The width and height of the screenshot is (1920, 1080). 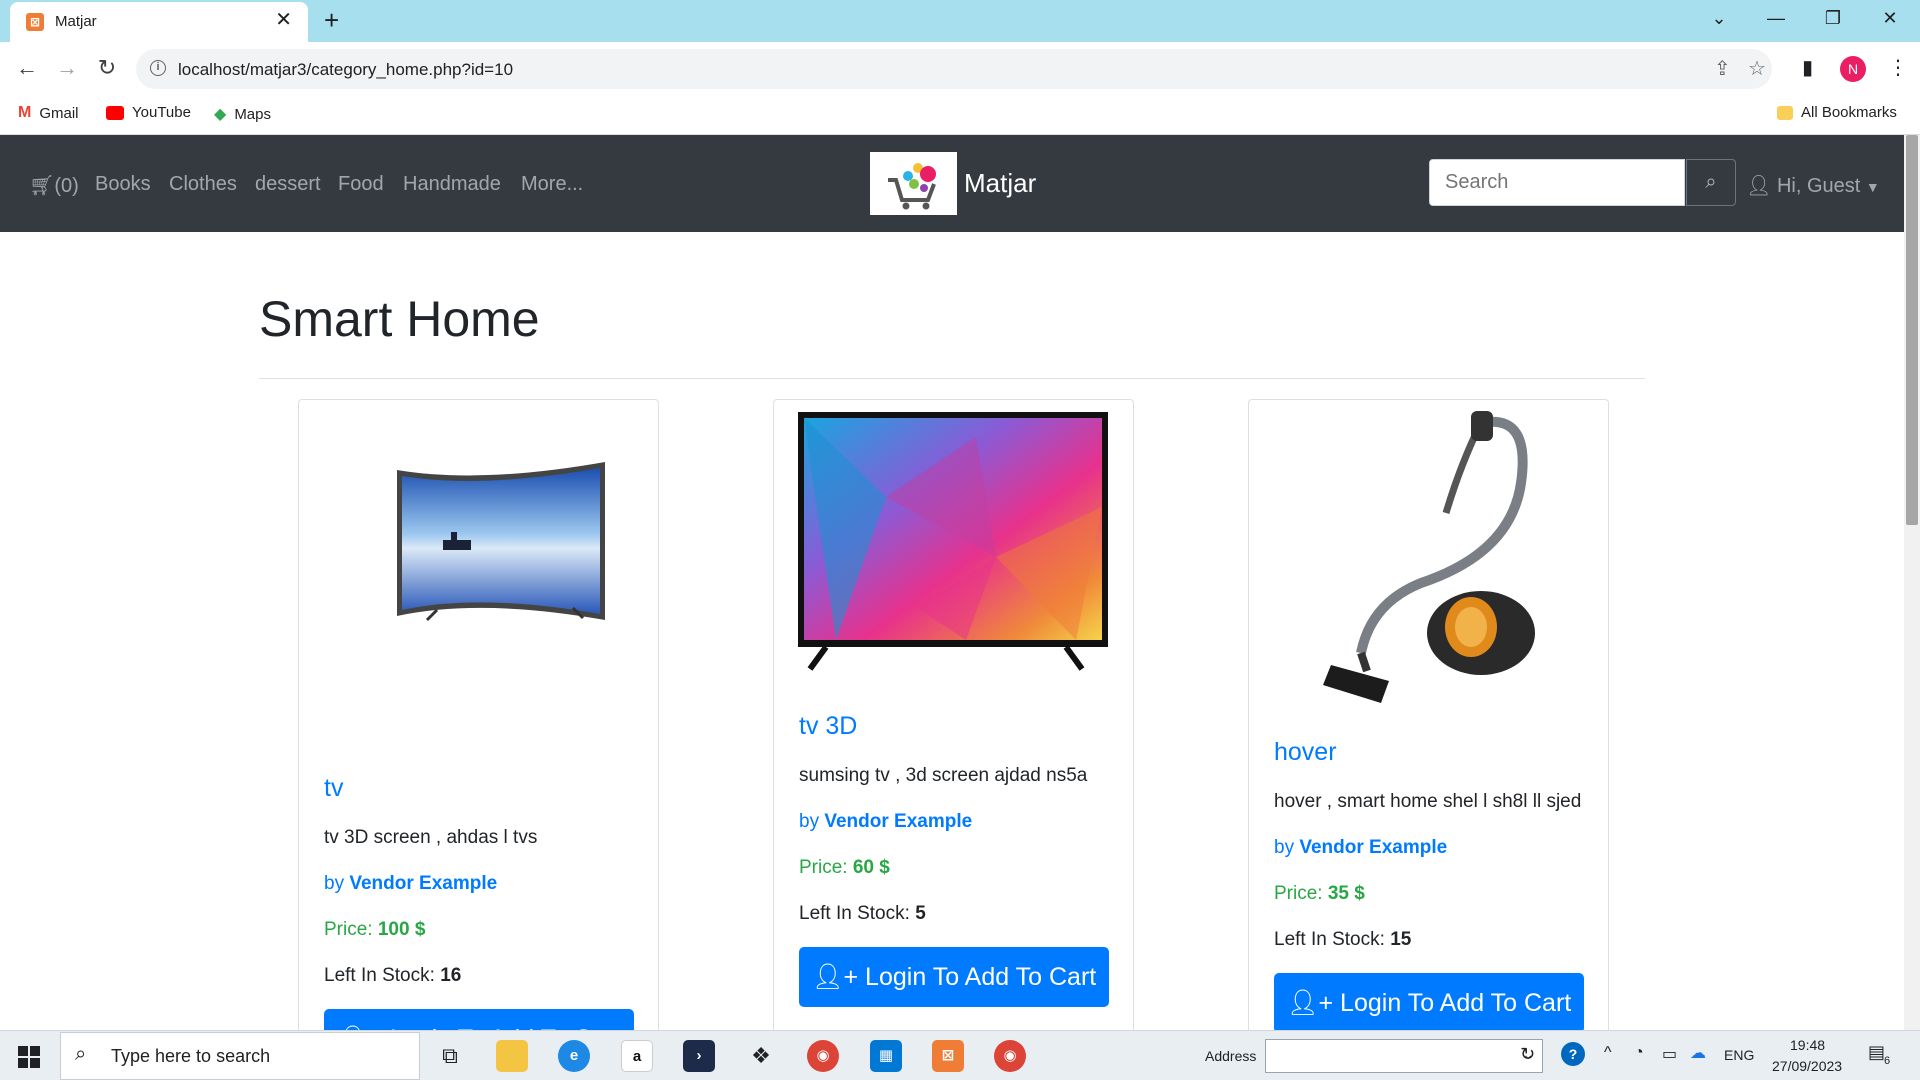 I want to click on user-dropdown: 👤︎ Hi, Guest ▼, so click(x=1813, y=185).